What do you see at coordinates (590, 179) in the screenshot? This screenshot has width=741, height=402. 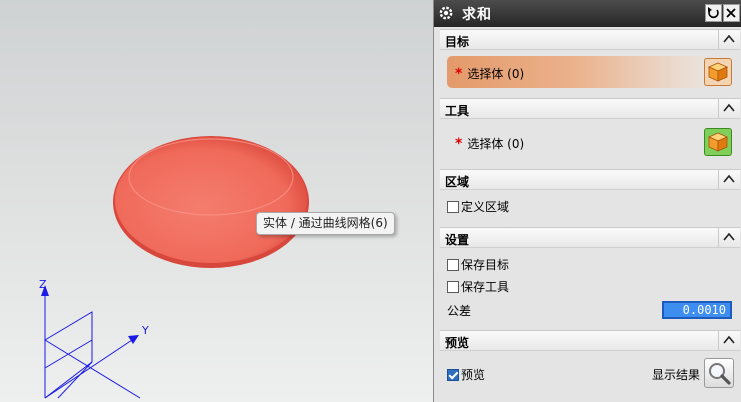 I see `section-region-header: 区域` at bounding box center [590, 179].